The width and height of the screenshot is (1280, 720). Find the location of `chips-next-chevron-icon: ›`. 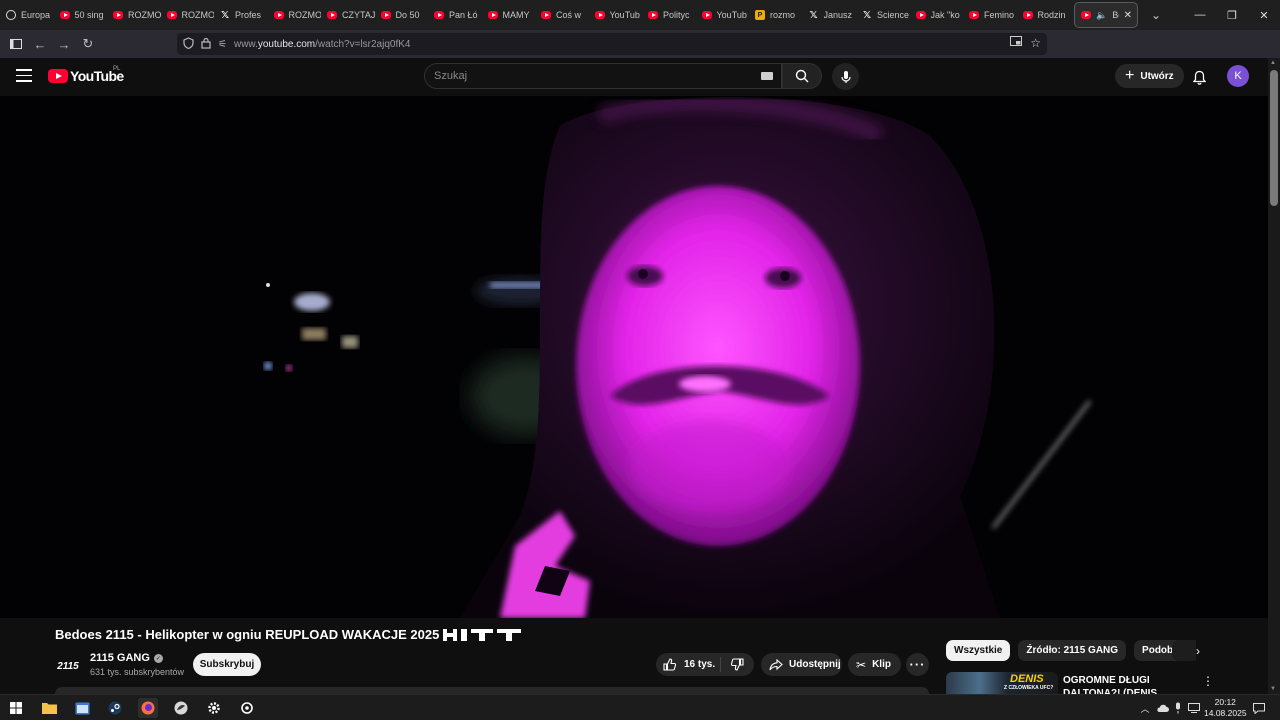

chips-next-chevron-icon: › is located at coordinates (1198, 651).